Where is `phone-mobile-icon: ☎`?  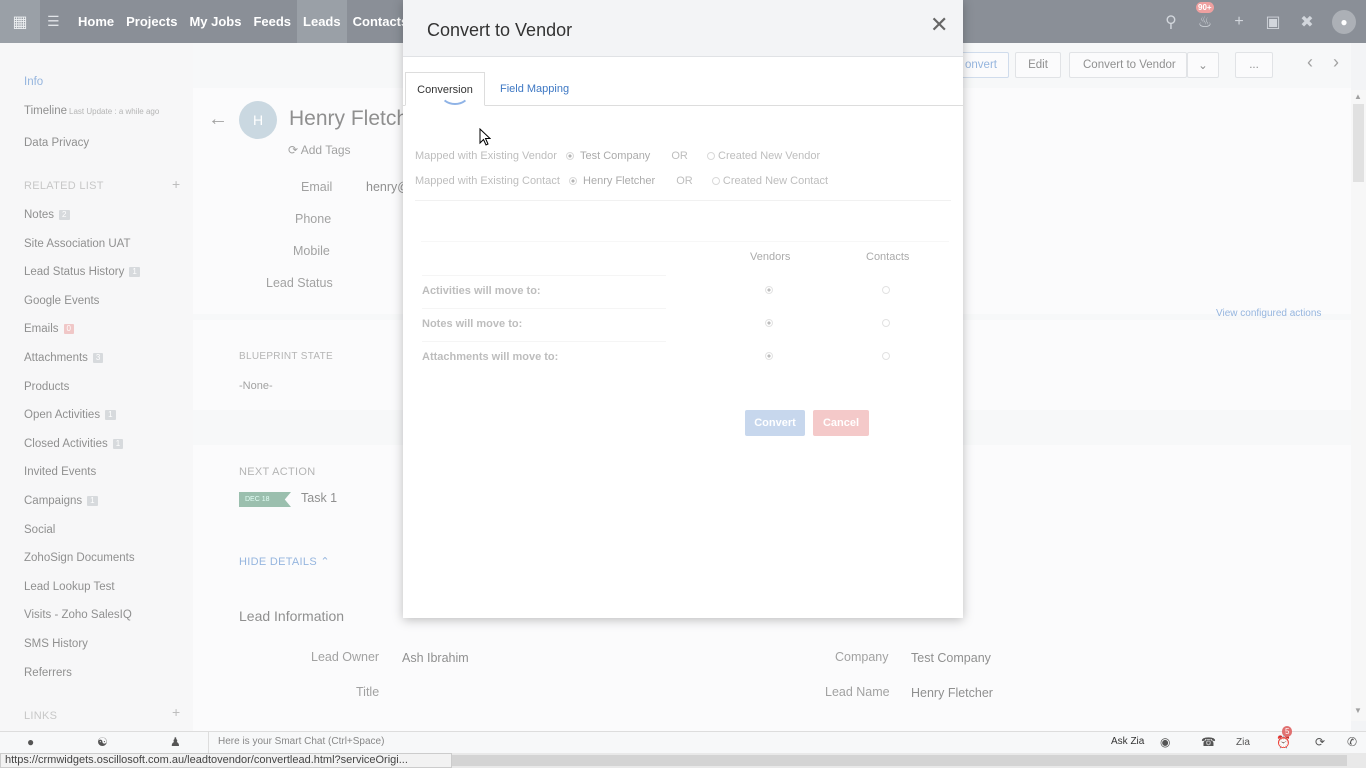
phone-mobile-icon: ☎ is located at coordinates (1208, 742).